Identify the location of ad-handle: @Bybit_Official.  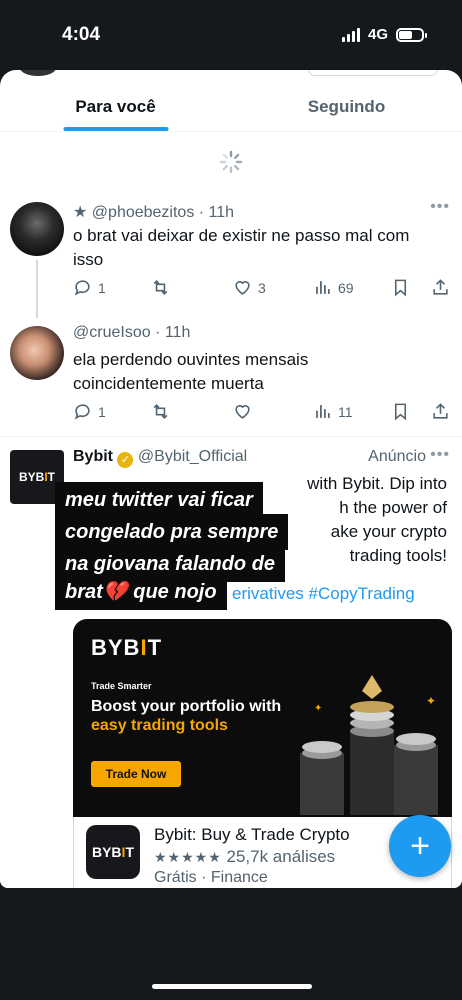
(192, 456).